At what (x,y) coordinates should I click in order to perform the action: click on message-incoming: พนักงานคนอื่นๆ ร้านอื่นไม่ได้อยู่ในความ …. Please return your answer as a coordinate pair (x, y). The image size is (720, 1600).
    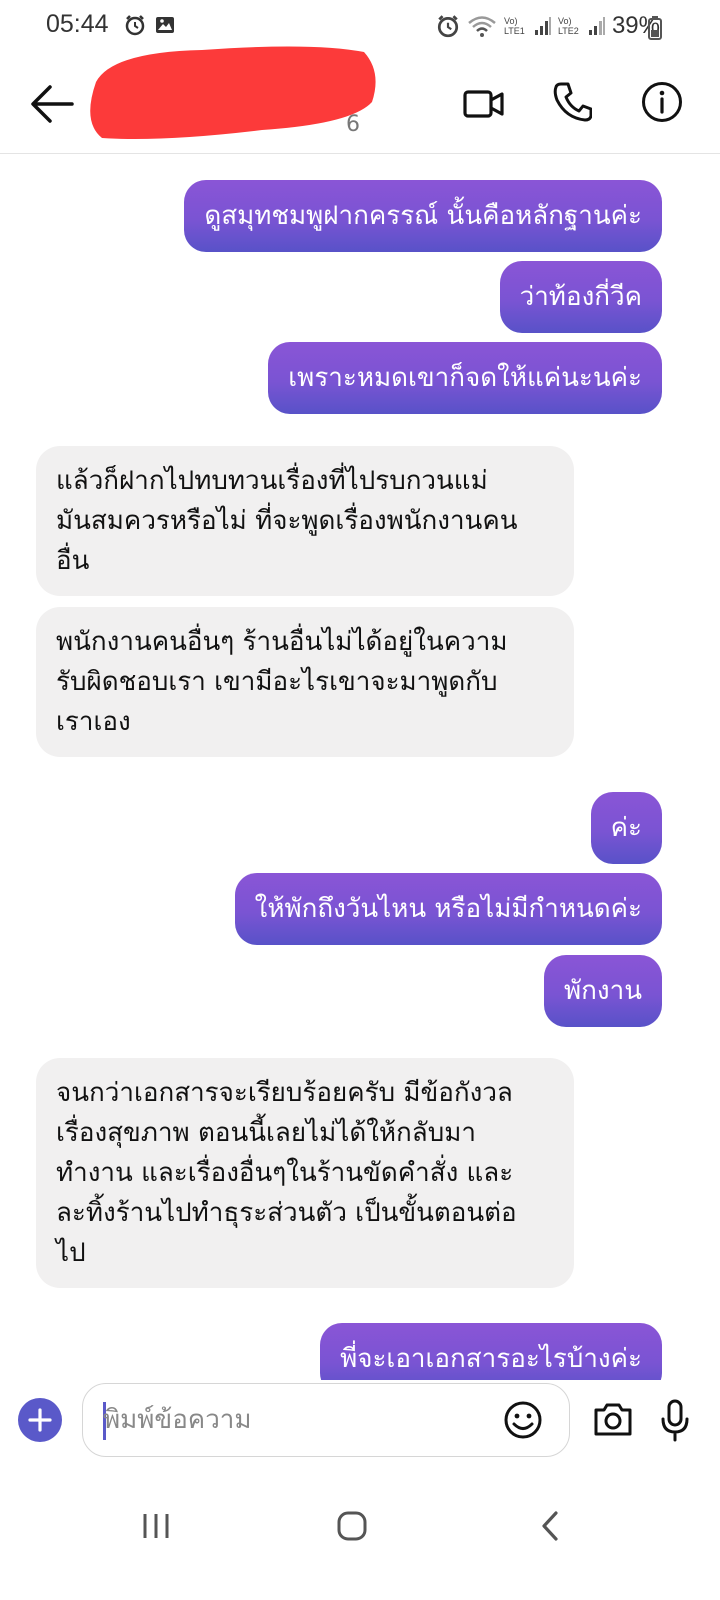
    Looking at the image, I should click on (305, 682).